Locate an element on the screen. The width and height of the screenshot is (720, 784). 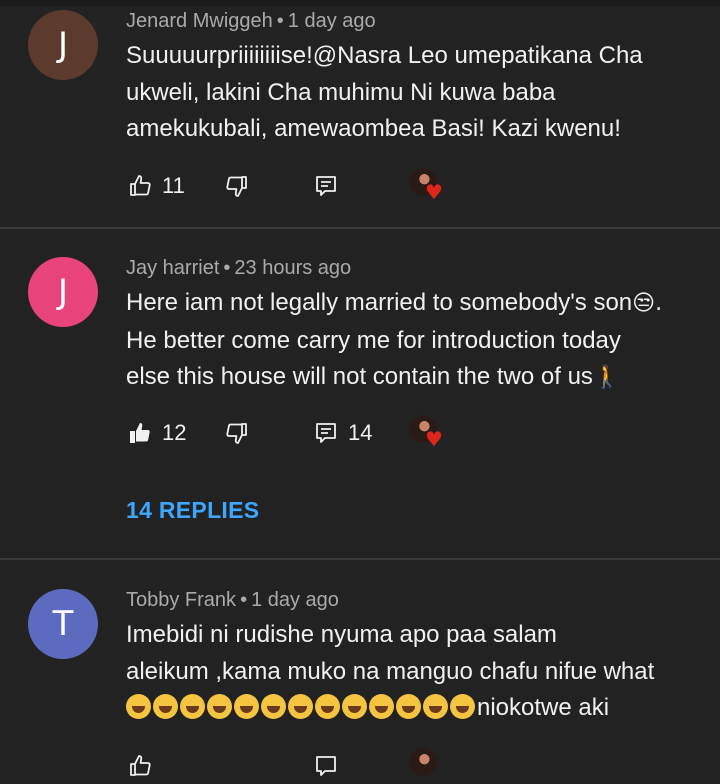
comment-author: Jay harriet is located at coordinates (172, 268).